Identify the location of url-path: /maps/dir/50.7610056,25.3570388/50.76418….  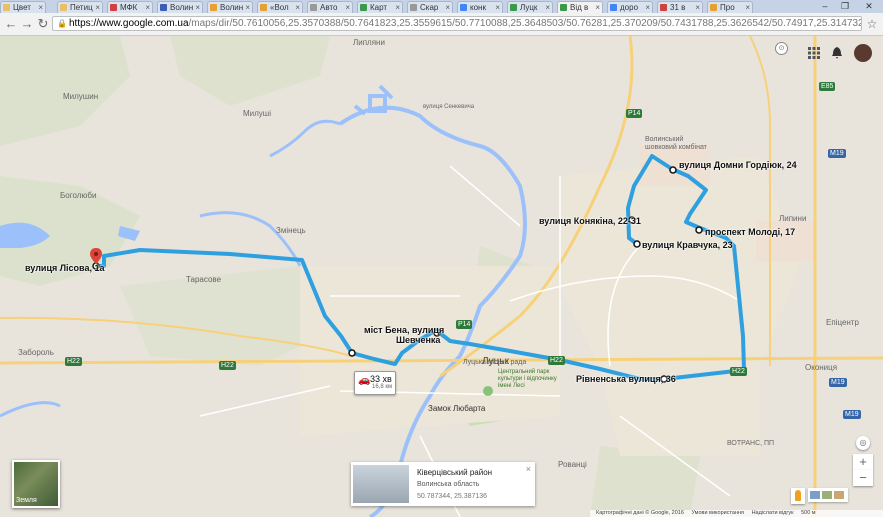
(525, 23).